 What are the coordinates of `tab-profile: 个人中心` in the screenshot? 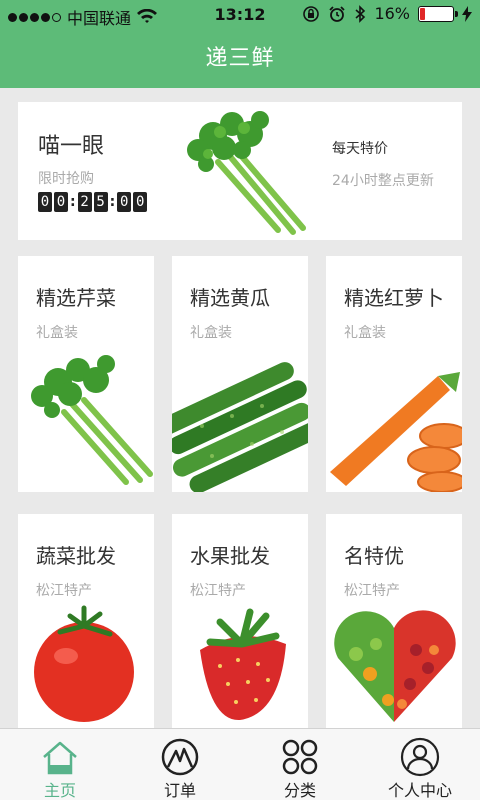 It's located at (420, 764).